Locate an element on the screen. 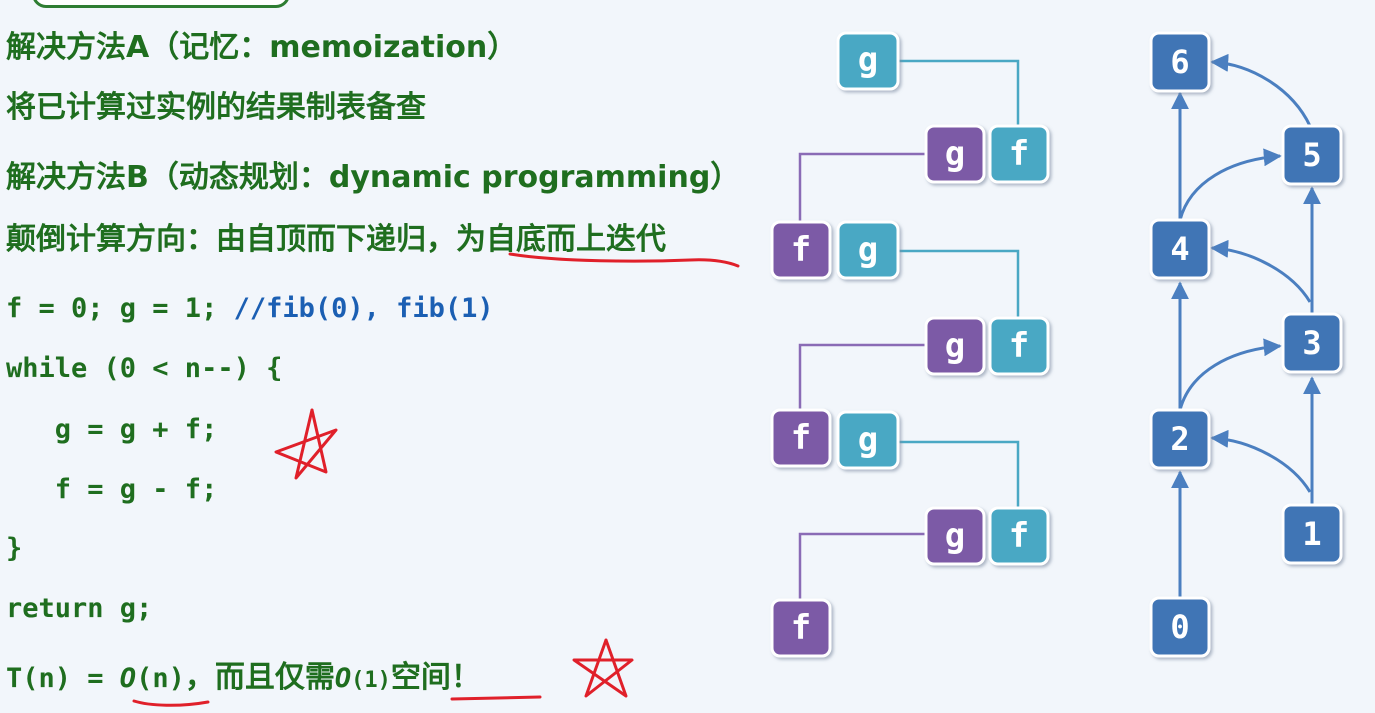  node-g-row3: g is located at coordinates (955, 346).